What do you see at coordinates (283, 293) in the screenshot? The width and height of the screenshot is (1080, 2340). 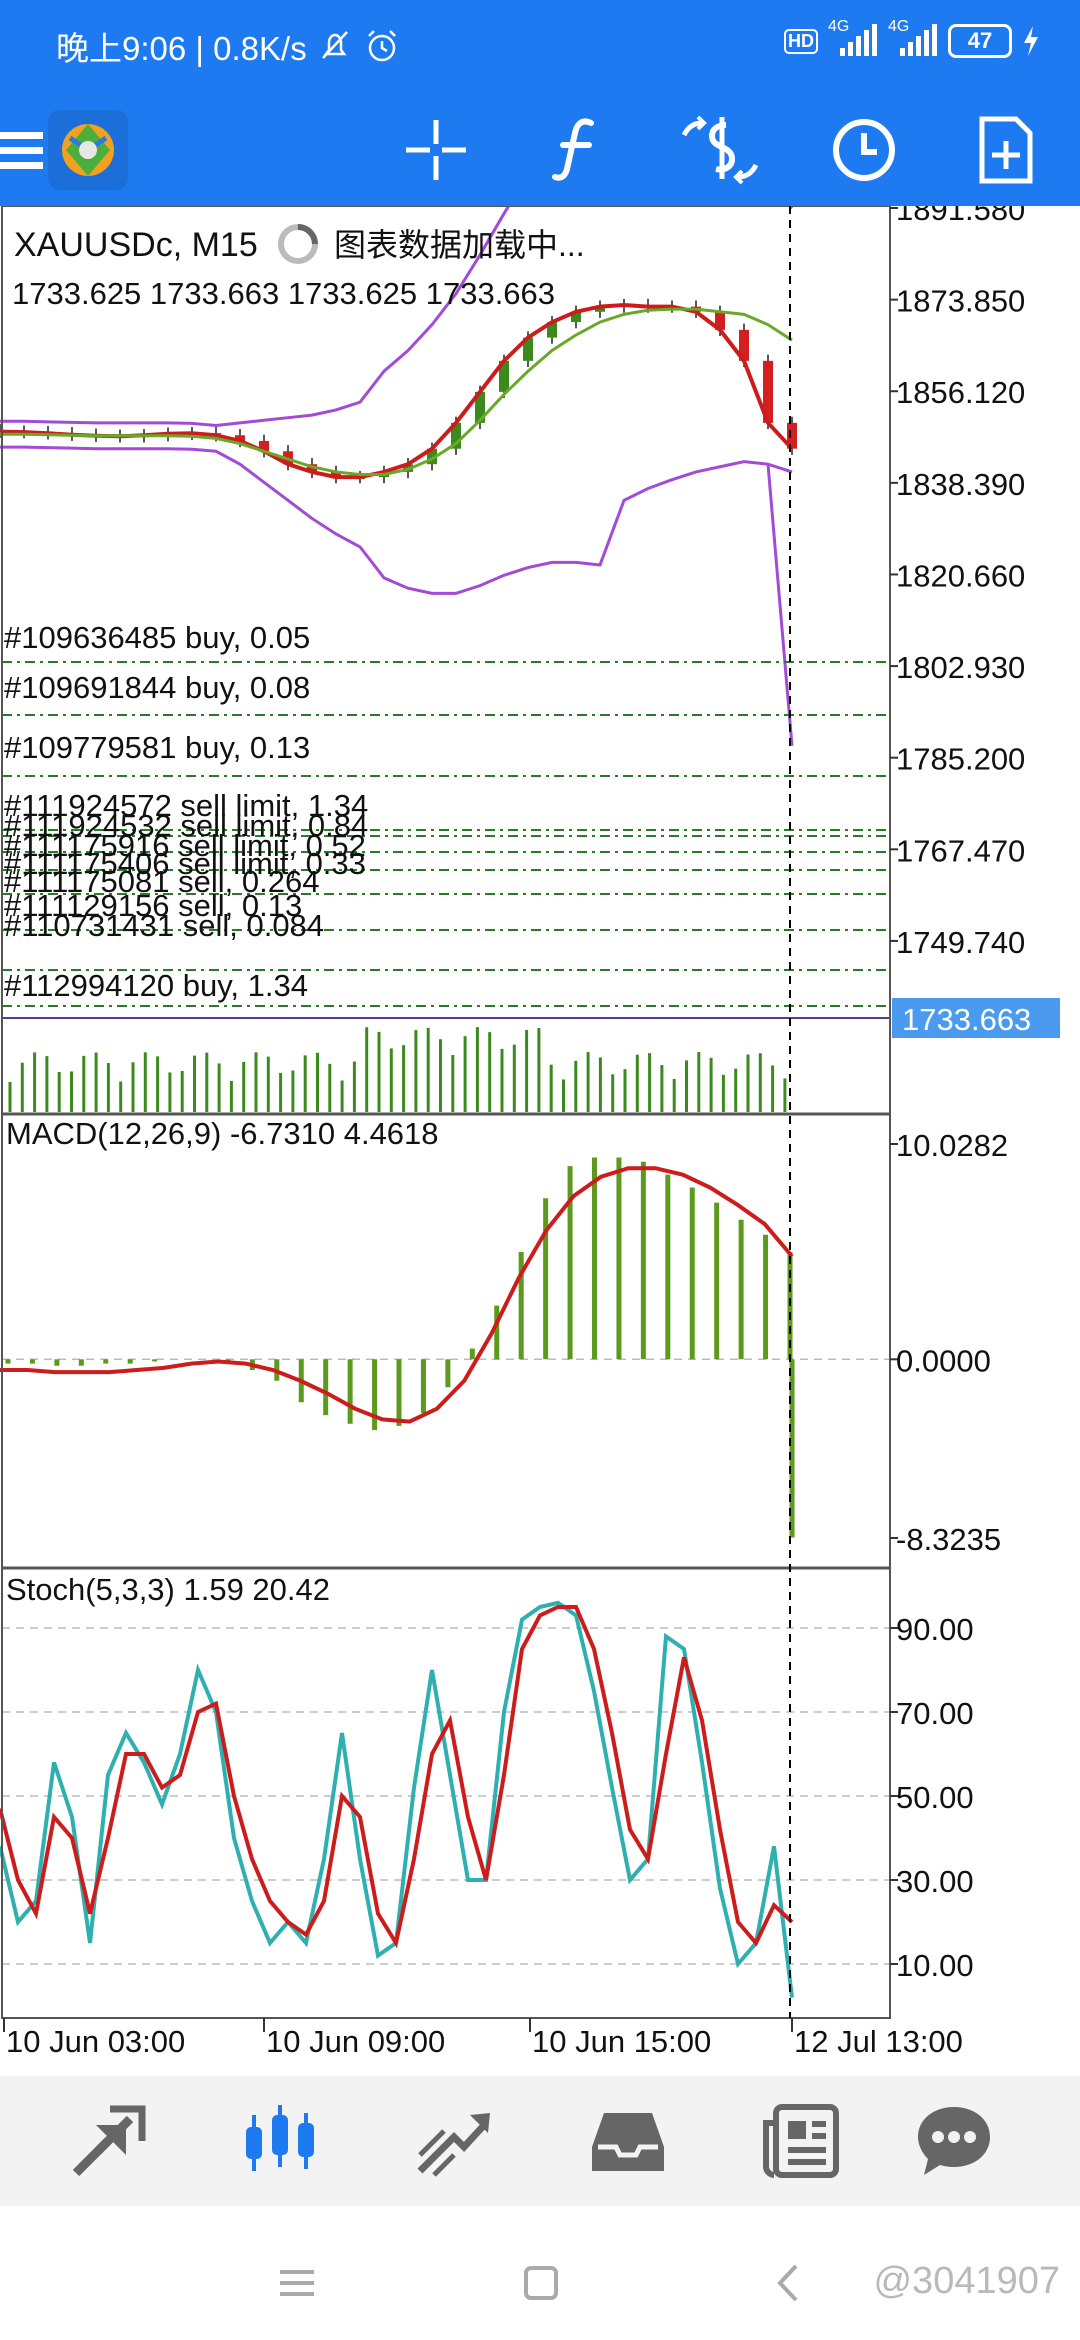 I see `ohlc-values: 1733.625 1733.663 1733.625 1733.663` at bounding box center [283, 293].